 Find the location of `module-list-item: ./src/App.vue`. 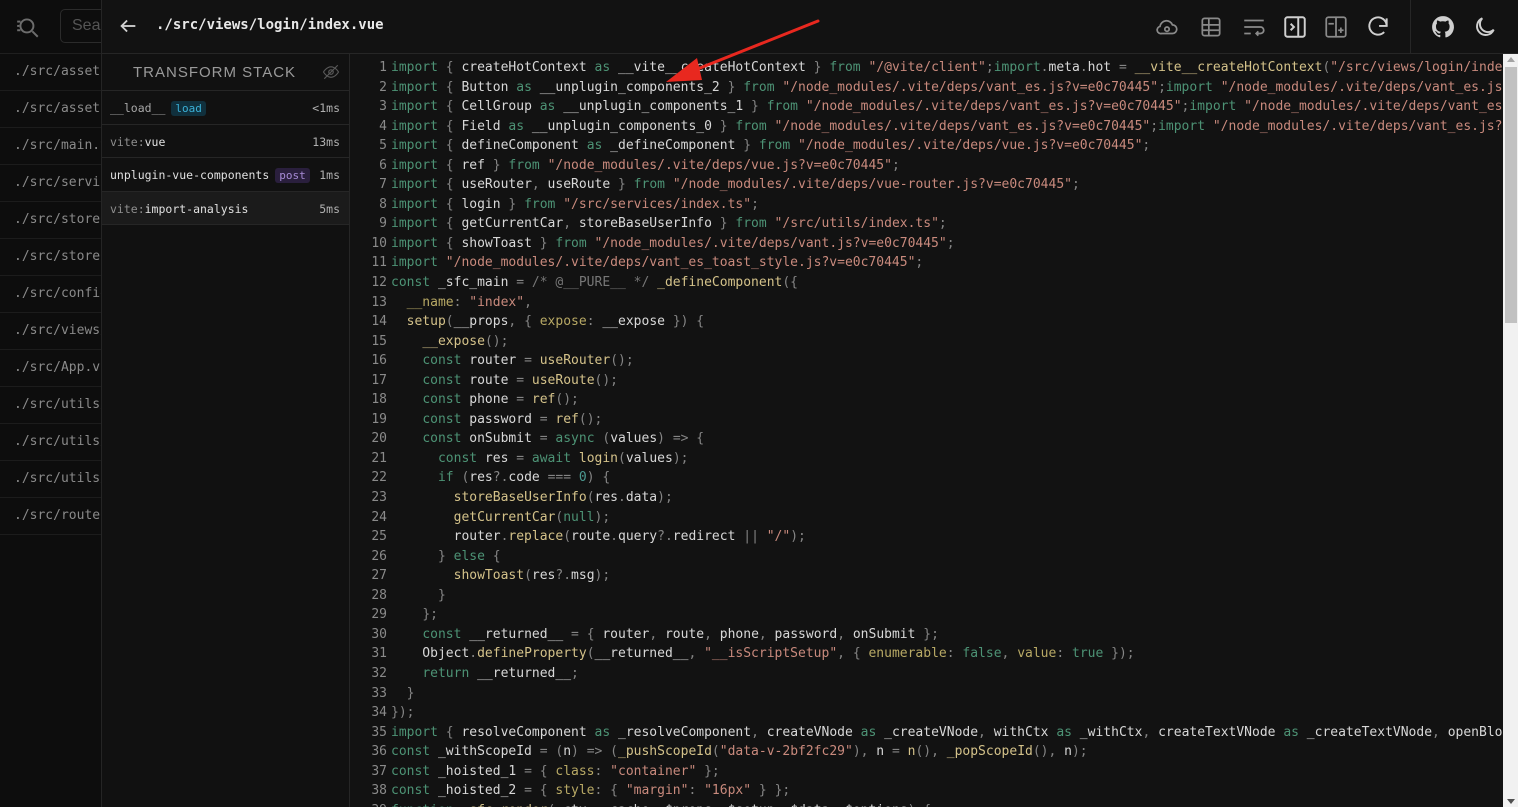

module-list-item: ./src/App.vue is located at coordinates (50, 368).